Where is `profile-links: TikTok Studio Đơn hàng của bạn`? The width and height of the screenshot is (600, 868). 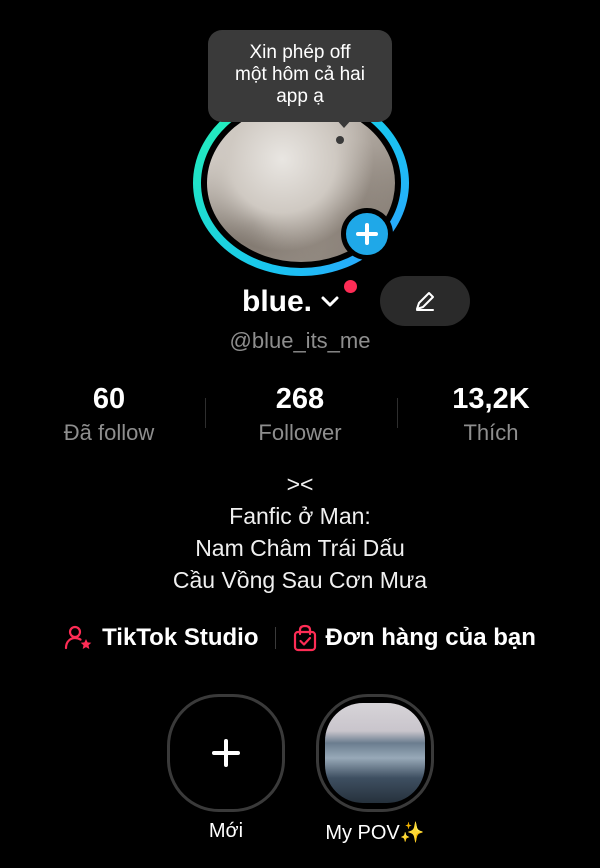
profile-links: TikTok Studio Đơn hàng của bạn is located at coordinates (300, 638).